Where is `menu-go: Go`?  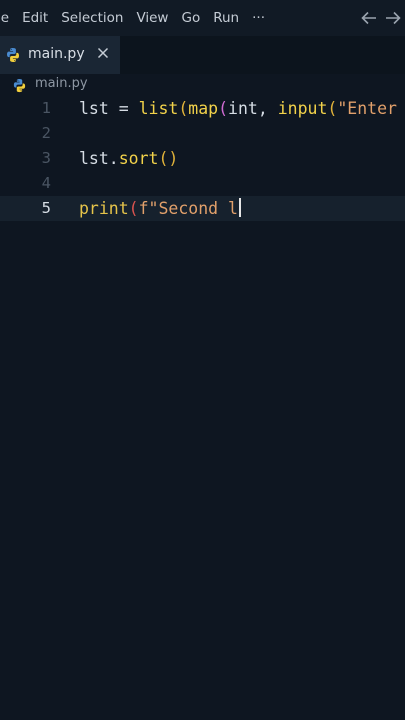
menu-go: Go is located at coordinates (190, 18).